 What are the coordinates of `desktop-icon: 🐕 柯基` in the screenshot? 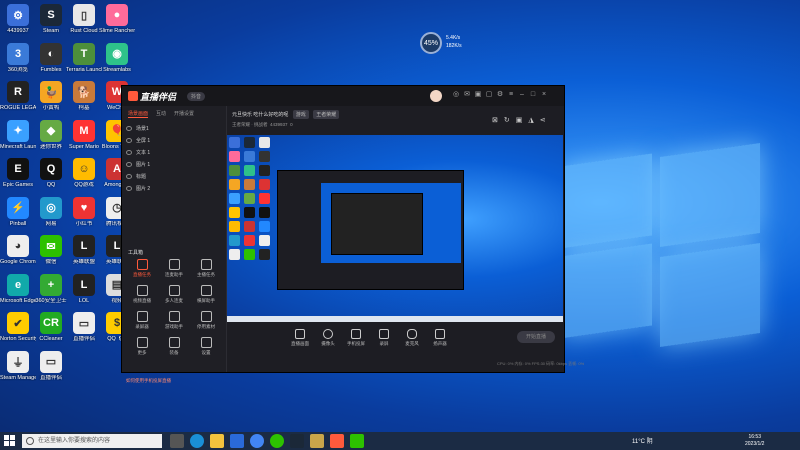 It's located at (84, 96).